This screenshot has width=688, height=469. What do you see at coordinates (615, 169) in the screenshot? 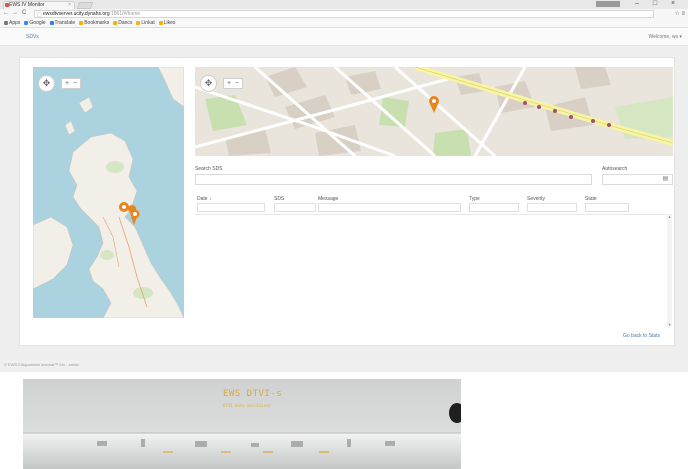
I see `autosearch-label: Autosearch` at bounding box center [615, 169].